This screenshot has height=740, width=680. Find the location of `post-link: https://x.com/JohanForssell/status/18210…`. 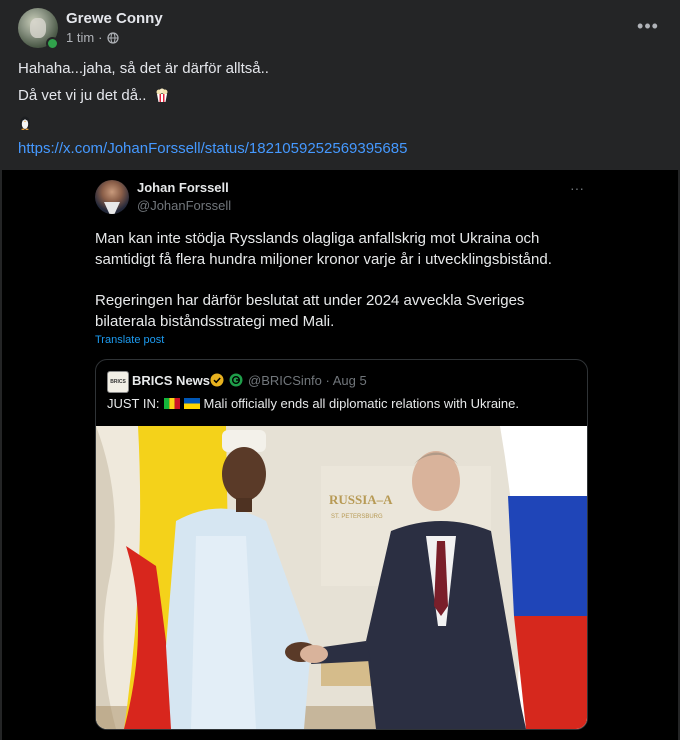

post-link: https://x.com/JohanForssell/status/18210… is located at coordinates (212, 148).